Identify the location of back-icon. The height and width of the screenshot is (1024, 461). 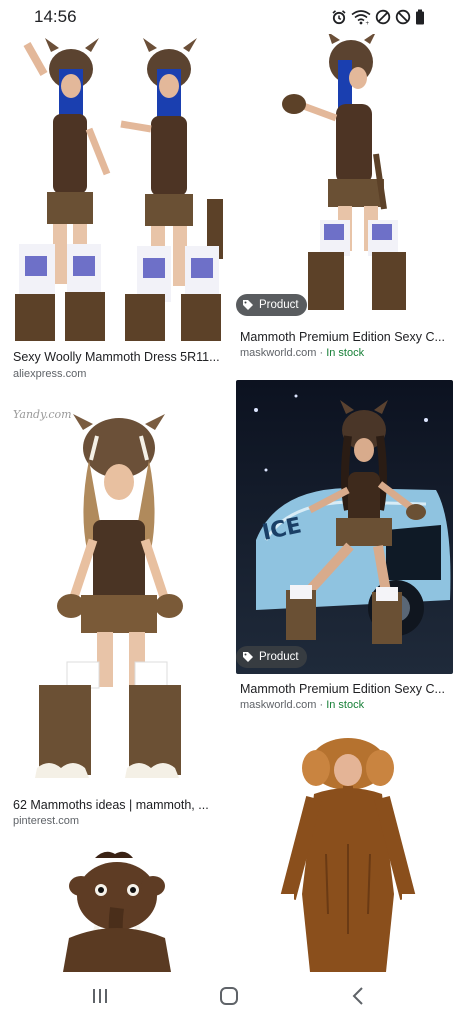
(358, 998).